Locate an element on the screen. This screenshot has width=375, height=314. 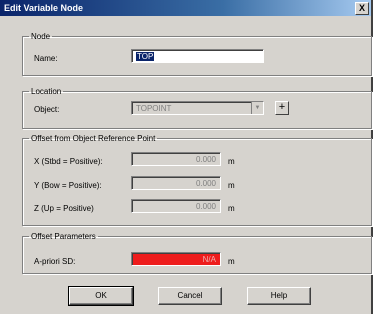
params-legend: Offset Parameters is located at coordinates (63, 236).